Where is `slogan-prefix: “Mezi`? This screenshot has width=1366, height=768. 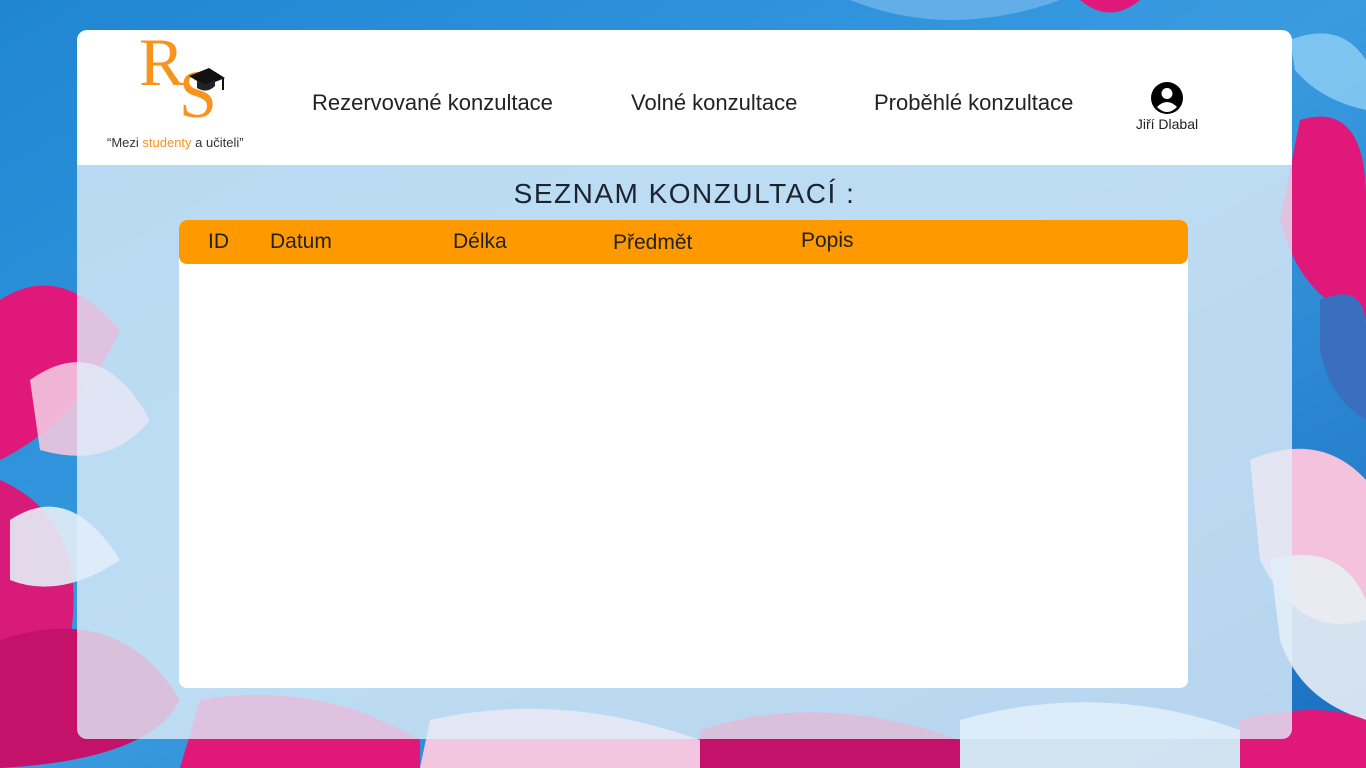 slogan-prefix: “Mezi is located at coordinates (125, 142).